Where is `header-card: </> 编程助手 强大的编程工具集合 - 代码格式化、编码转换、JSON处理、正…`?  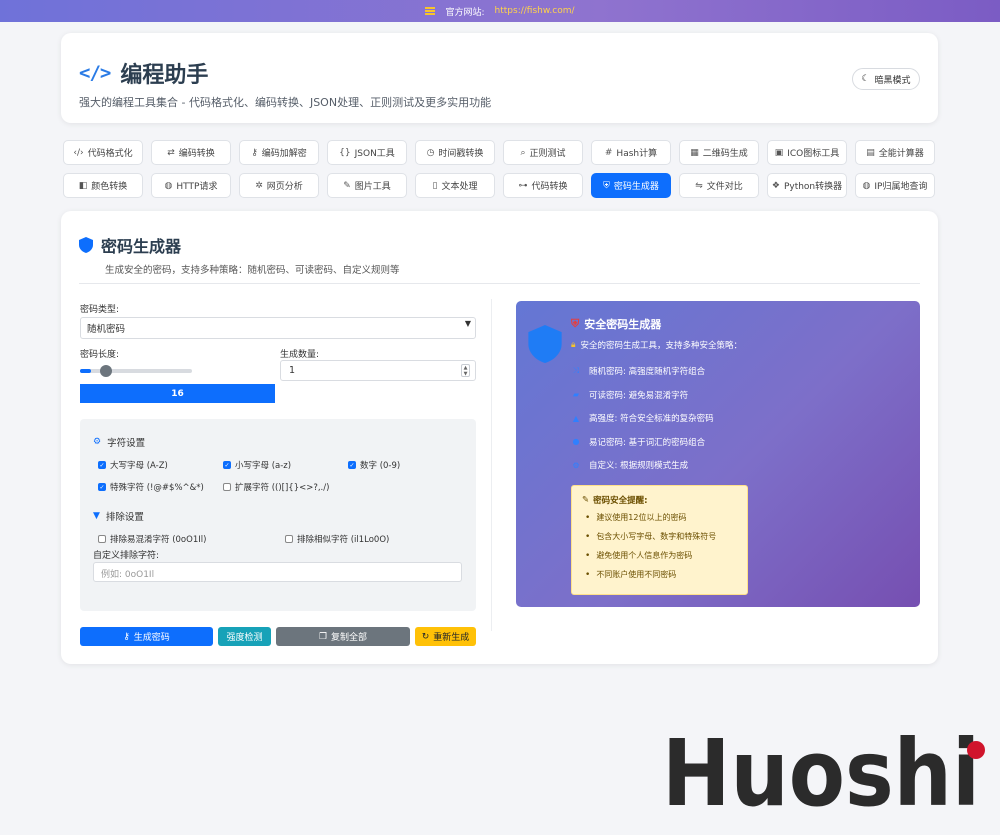
header-card: </> 编程助手 强大的编程工具集合 - 代码格式化、编码转换、JSON处理、正… is located at coordinates (499, 78).